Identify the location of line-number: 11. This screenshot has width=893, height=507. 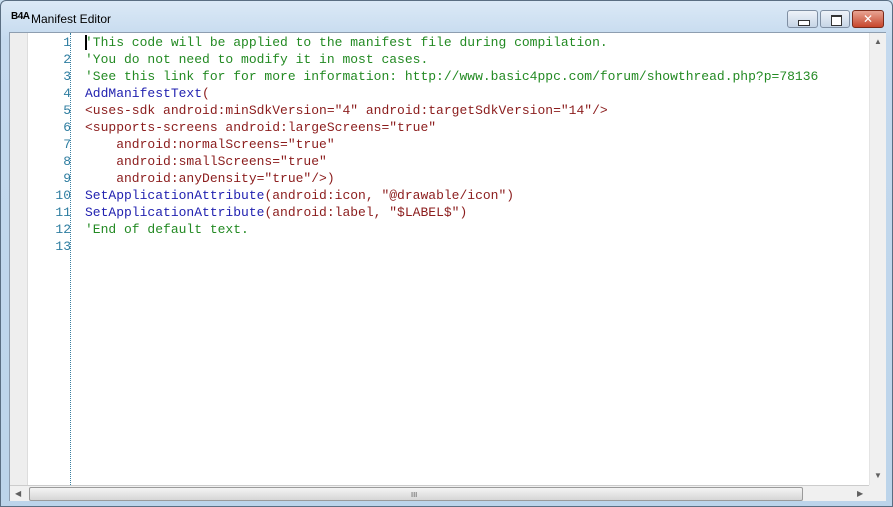
(63, 212).